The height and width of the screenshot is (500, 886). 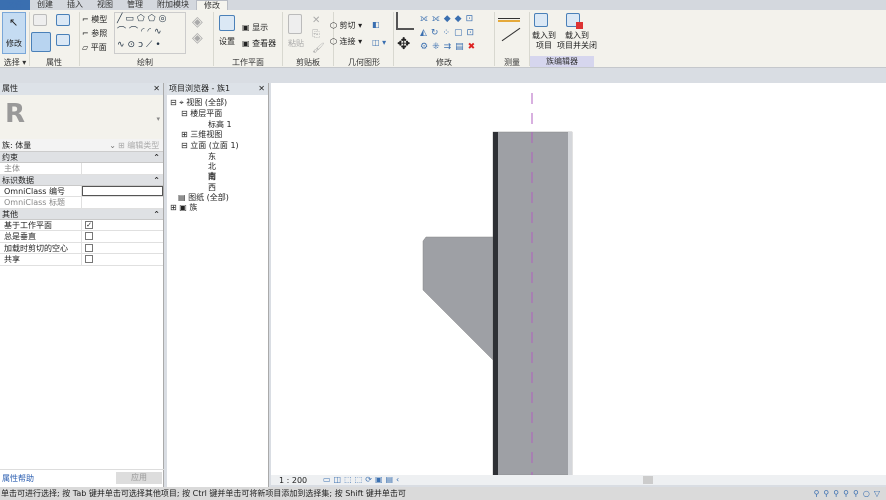 I want to click on prop-shared-label: 共享, so click(x=41, y=259).